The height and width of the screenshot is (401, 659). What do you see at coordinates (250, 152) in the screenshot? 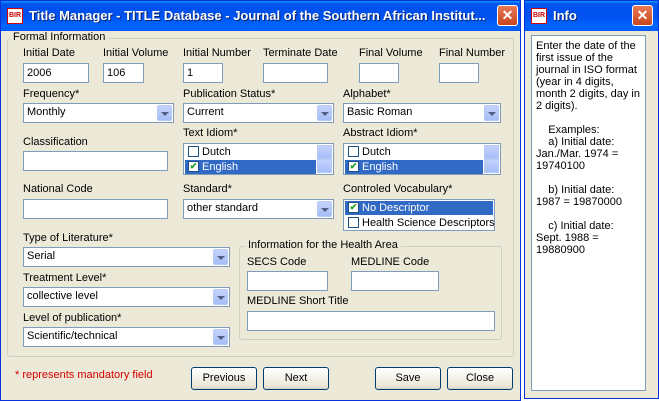
I see `text-idiom-item-dutch: Dutch` at bounding box center [250, 152].